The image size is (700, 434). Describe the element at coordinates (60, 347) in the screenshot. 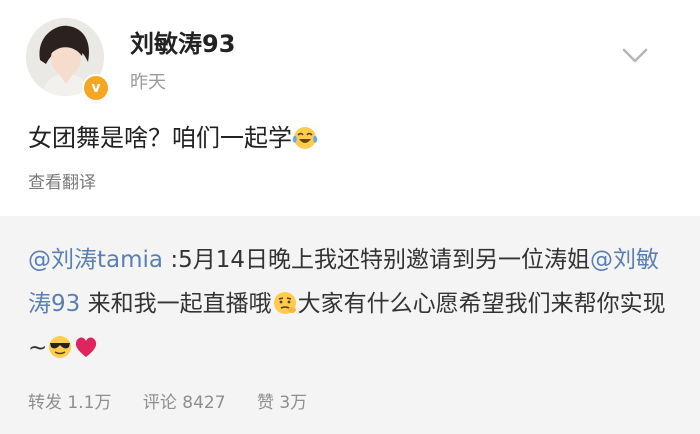

I see `sunglasses-emoji-icon` at that location.